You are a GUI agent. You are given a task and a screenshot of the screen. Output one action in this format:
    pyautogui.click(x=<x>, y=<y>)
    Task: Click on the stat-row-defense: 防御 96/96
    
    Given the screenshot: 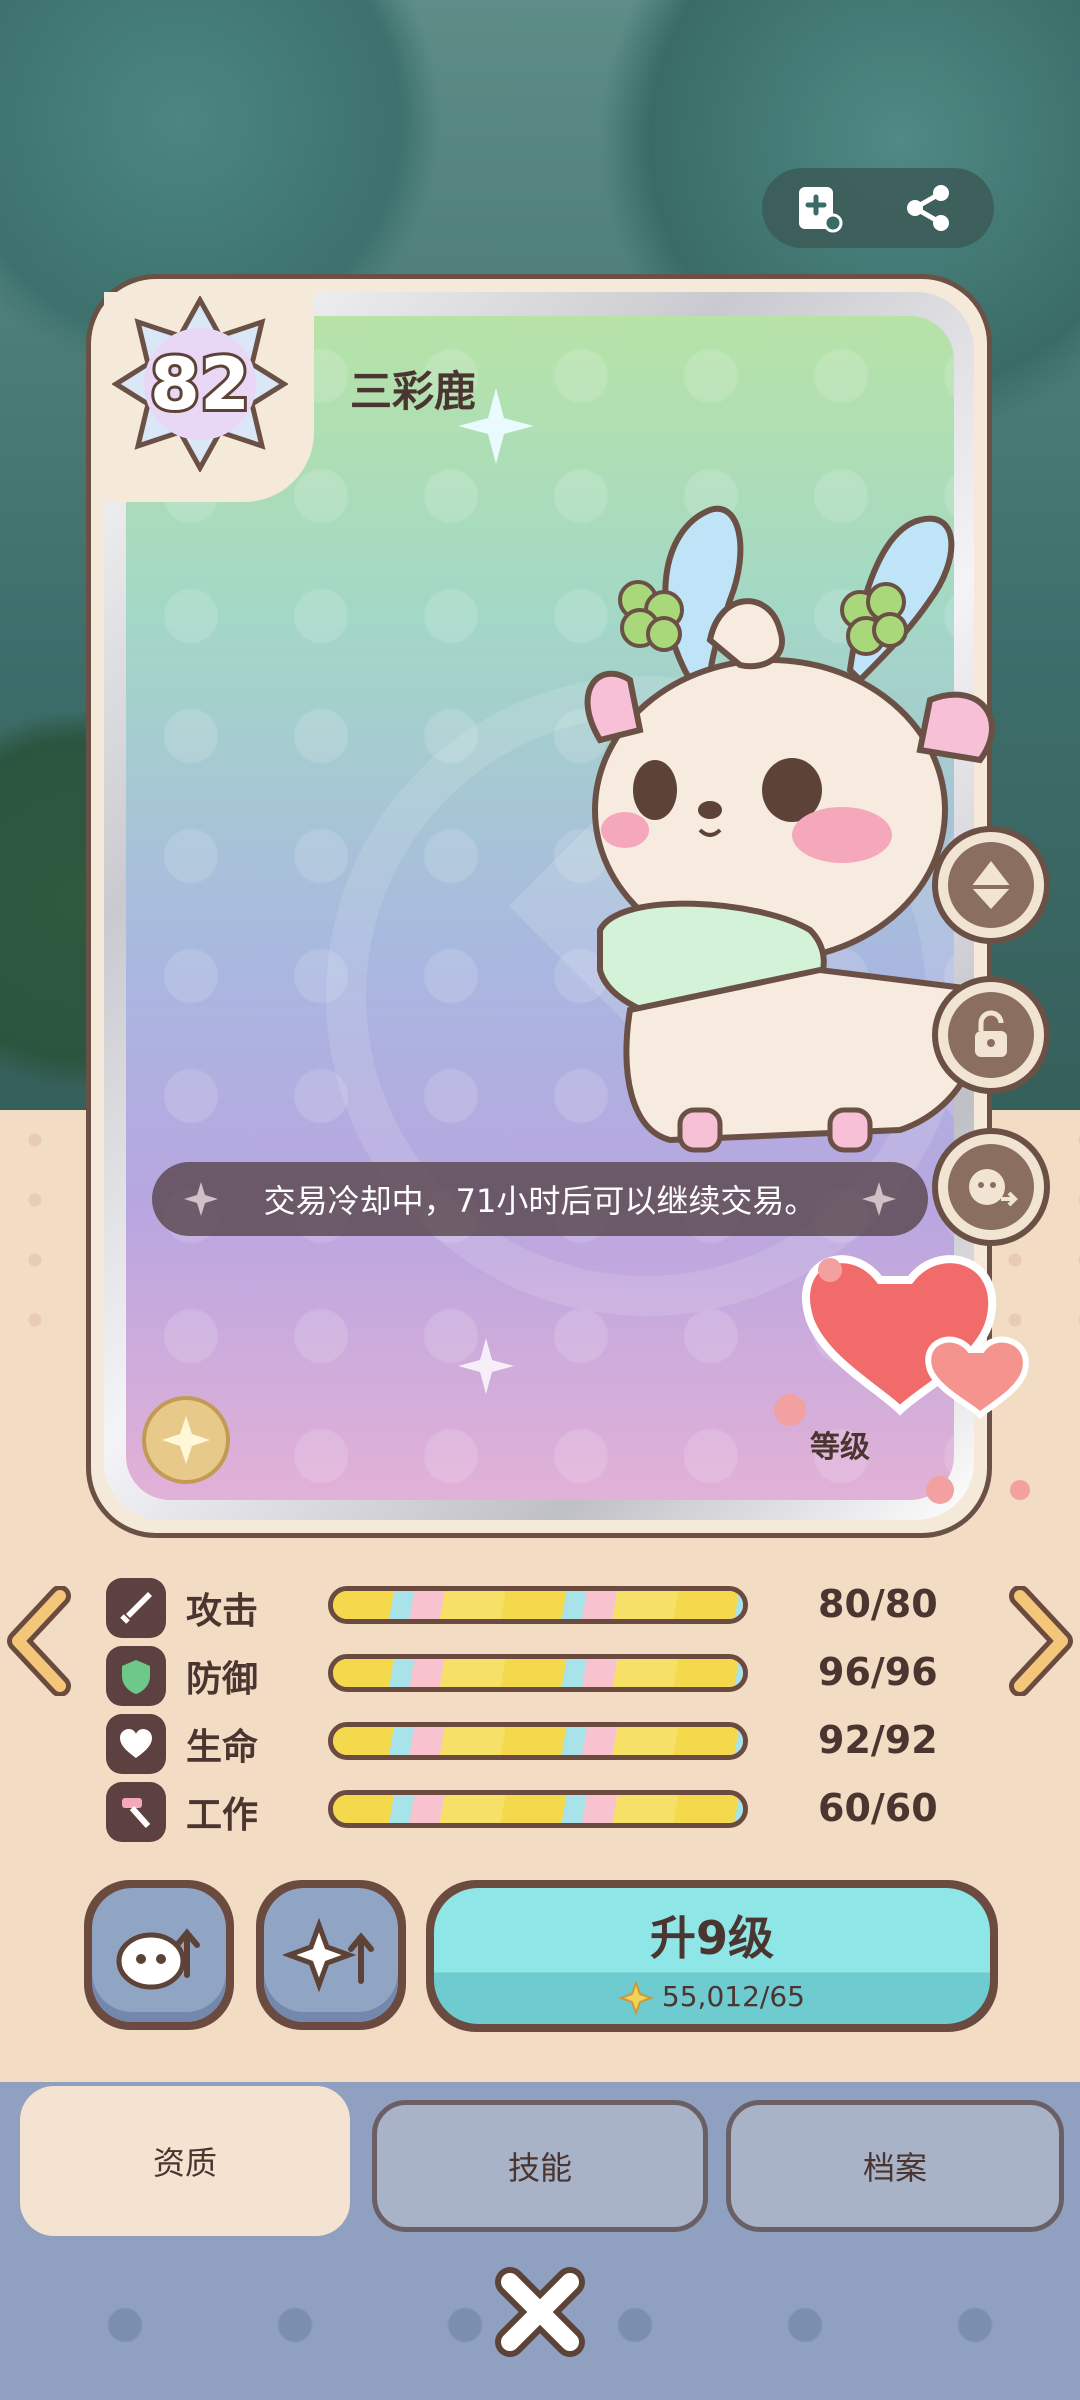 What is the action you would take?
    pyautogui.click(x=536, y=1677)
    